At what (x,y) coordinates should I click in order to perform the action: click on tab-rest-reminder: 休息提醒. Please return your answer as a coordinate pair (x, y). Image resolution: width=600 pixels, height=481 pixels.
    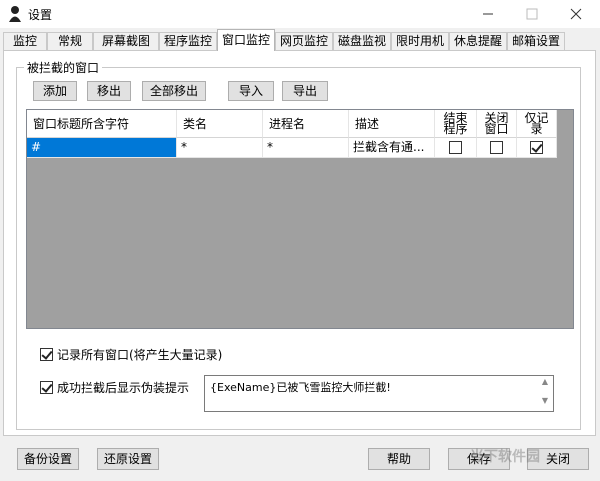
    Looking at the image, I should click on (478, 41).